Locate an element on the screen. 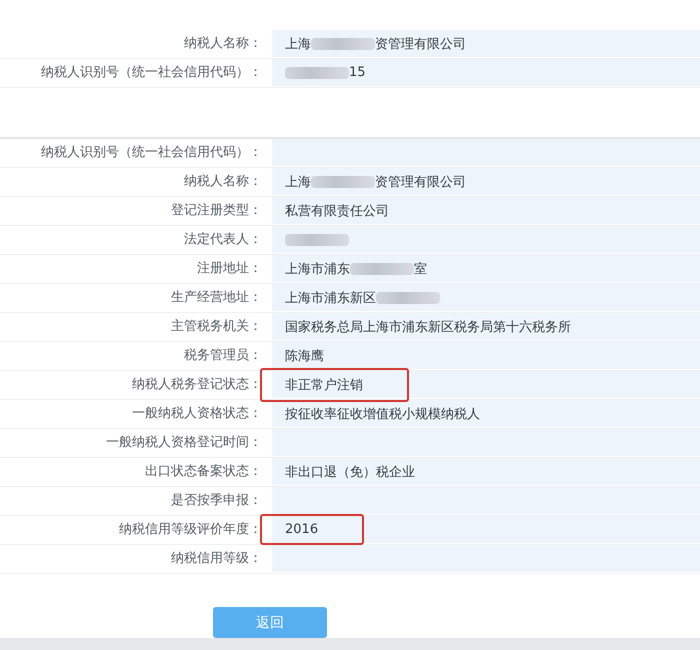 The image size is (700, 650). field-value: 陈海鹰 is located at coordinates (304, 356).